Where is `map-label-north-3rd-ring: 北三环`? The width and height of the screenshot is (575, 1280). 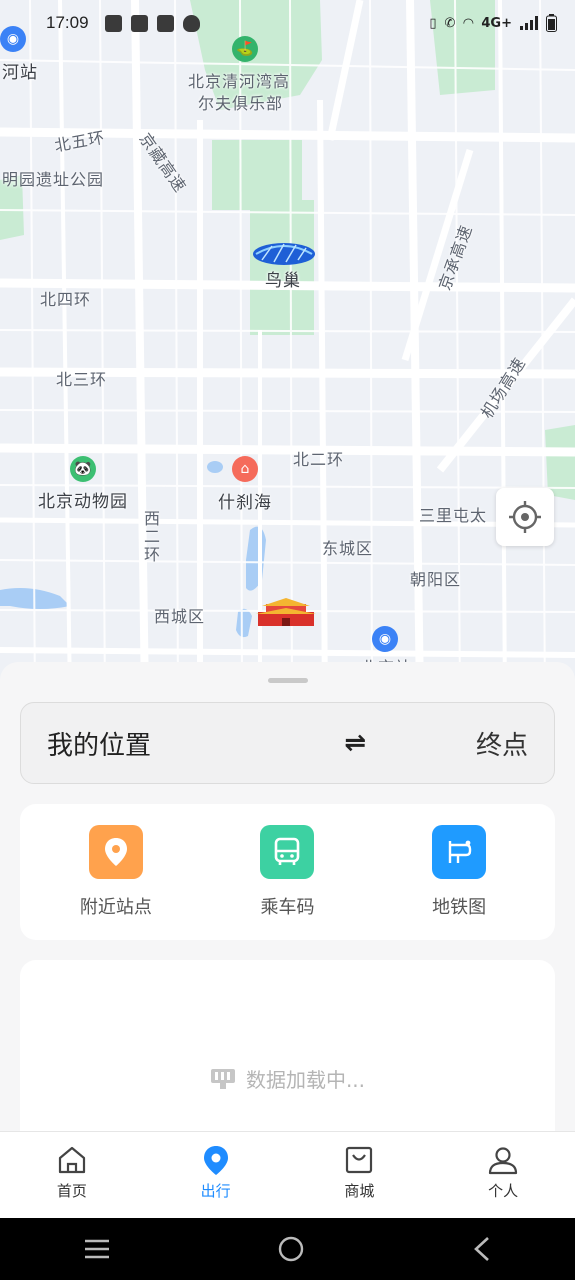 map-label-north-3rd-ring: 北三环 is located at coordinates (82, 379).